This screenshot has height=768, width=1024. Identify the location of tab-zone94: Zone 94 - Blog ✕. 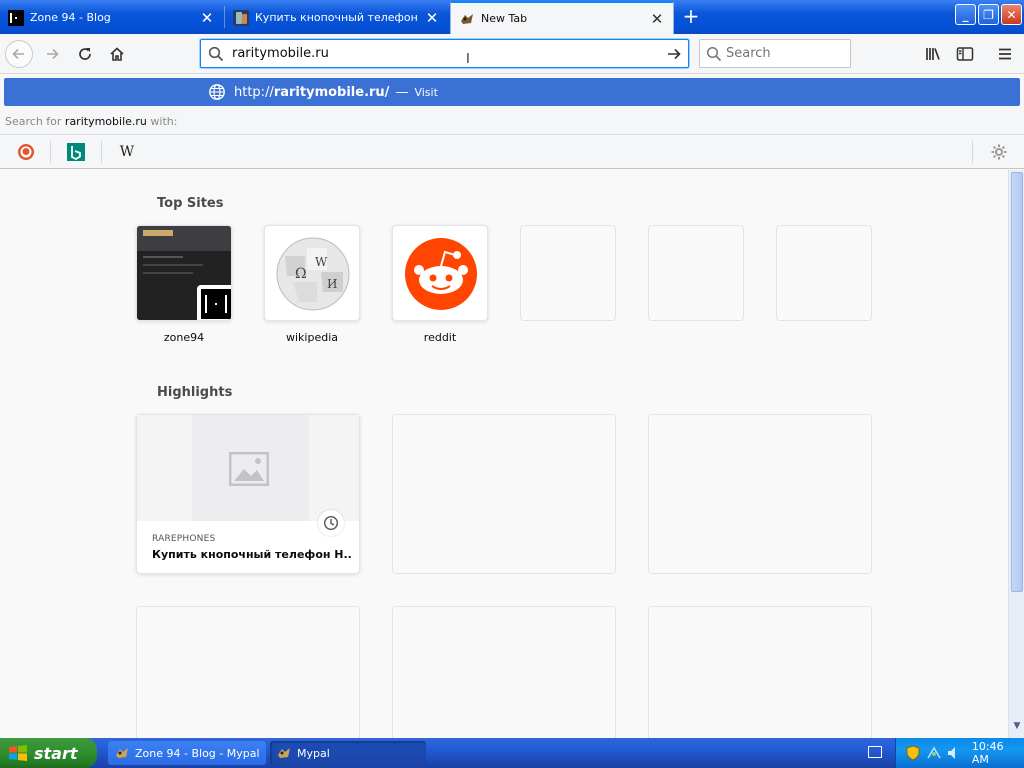
(111, 17).